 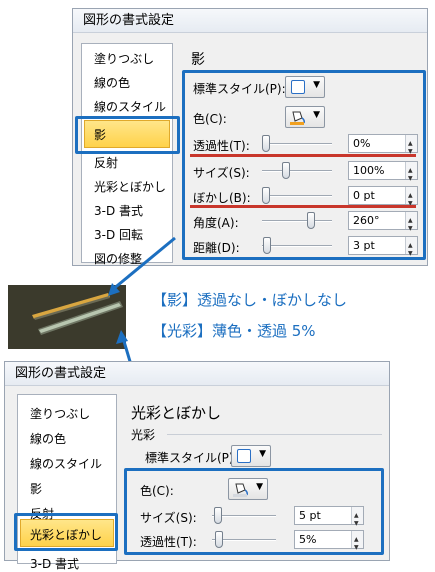 What do you see at coordinates (168, 542) in the screenshot?
I see `glow-transparency-label: 透過性(T):` at bounding box center [168, 542].